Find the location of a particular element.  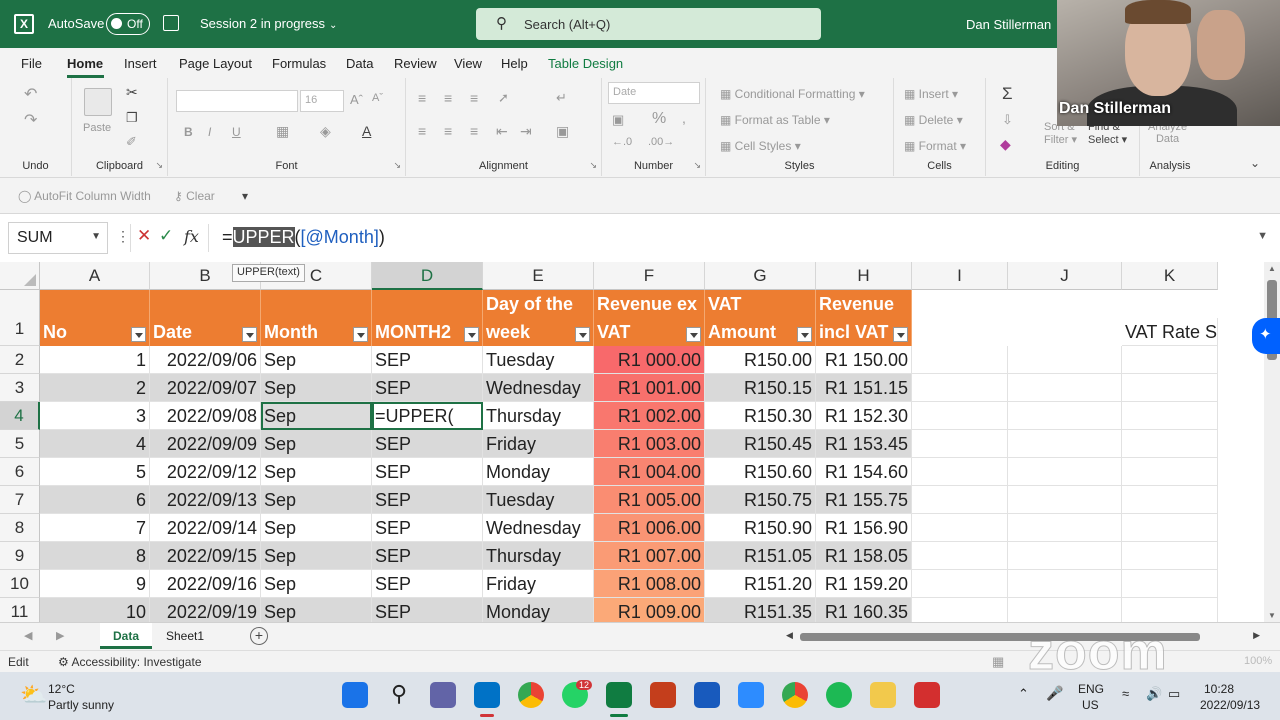

cell-f3: R1 001.00 is located at coordinates (649, 388).